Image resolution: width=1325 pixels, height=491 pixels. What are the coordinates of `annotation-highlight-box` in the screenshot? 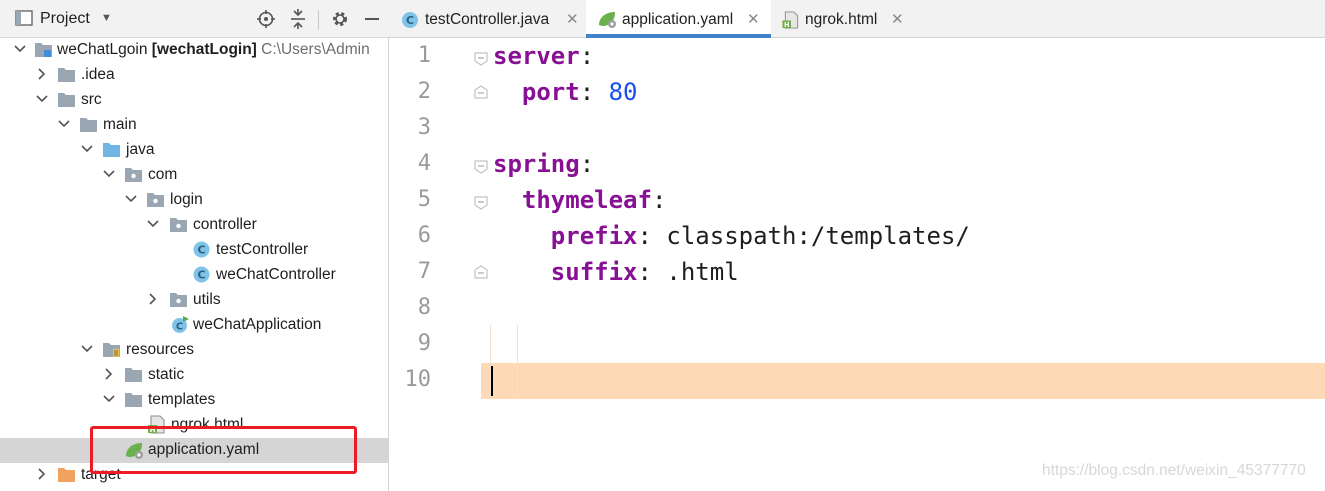 It's located at (223, 450).